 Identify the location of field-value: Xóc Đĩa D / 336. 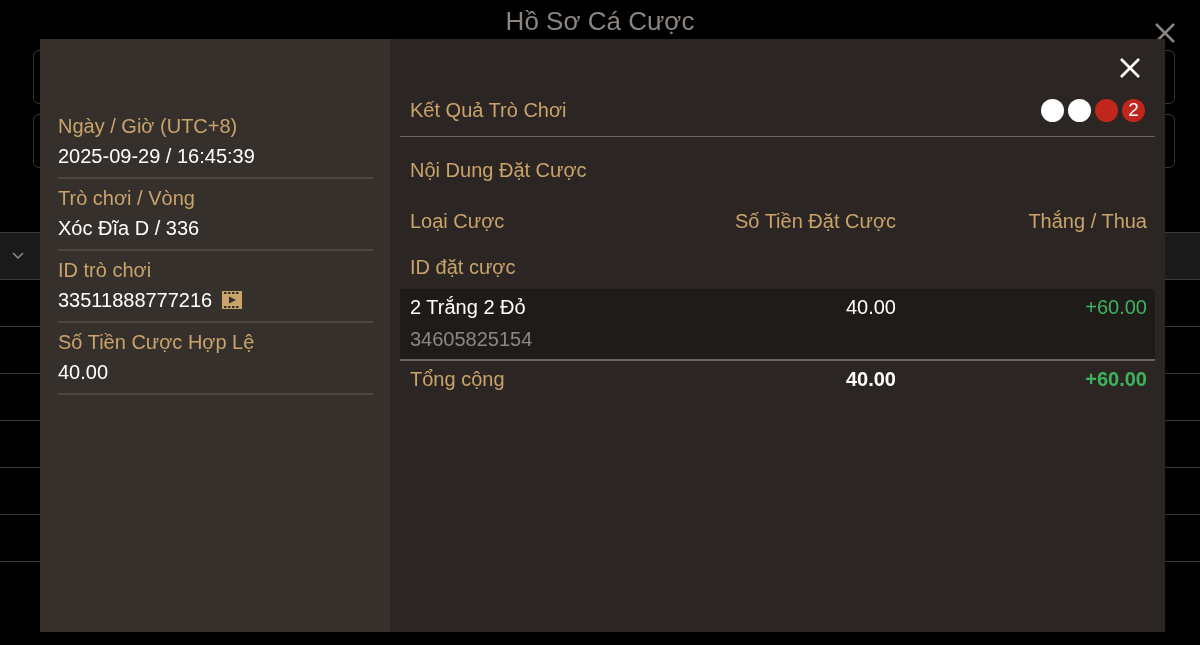
(129, 228).